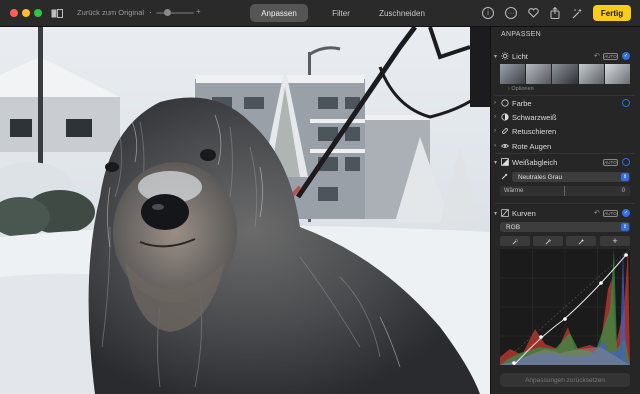 This screenshot has width=640, height=394. What do you see at coordinates (341, 13) in the screenshot?
I see `tab-filter: Filter` at bounding box center [341, 13].